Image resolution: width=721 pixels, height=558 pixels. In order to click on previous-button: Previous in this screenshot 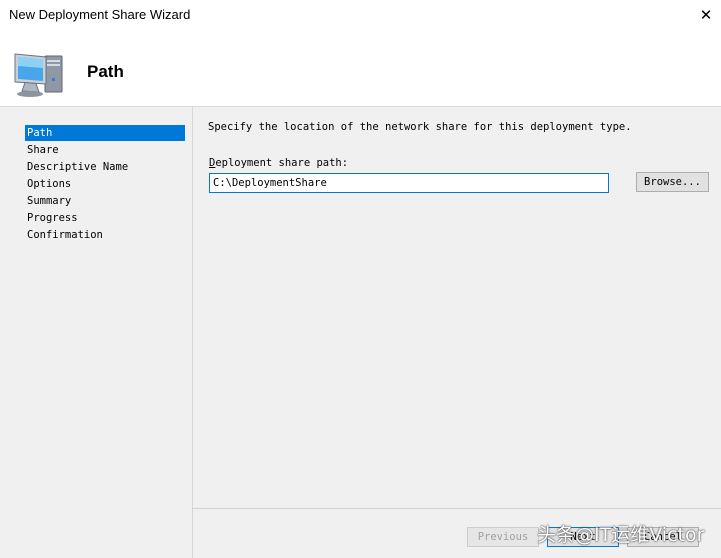, I will do `click(503, 537)`.